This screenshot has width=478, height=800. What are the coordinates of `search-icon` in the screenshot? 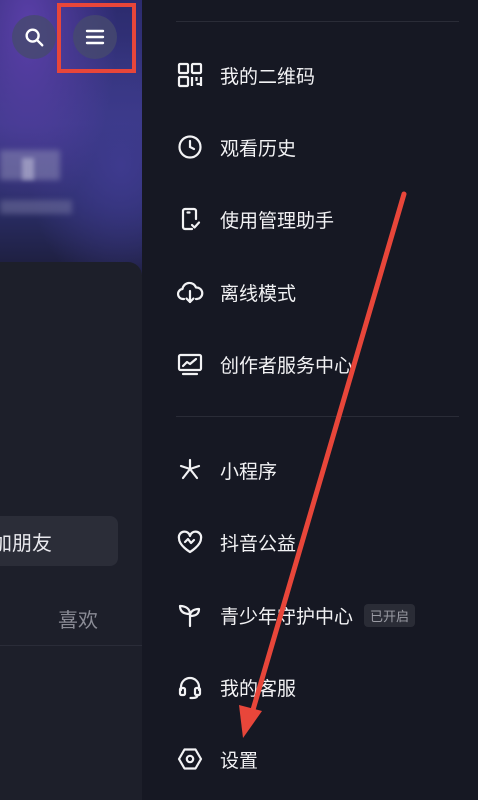 It's located at (34, 37).